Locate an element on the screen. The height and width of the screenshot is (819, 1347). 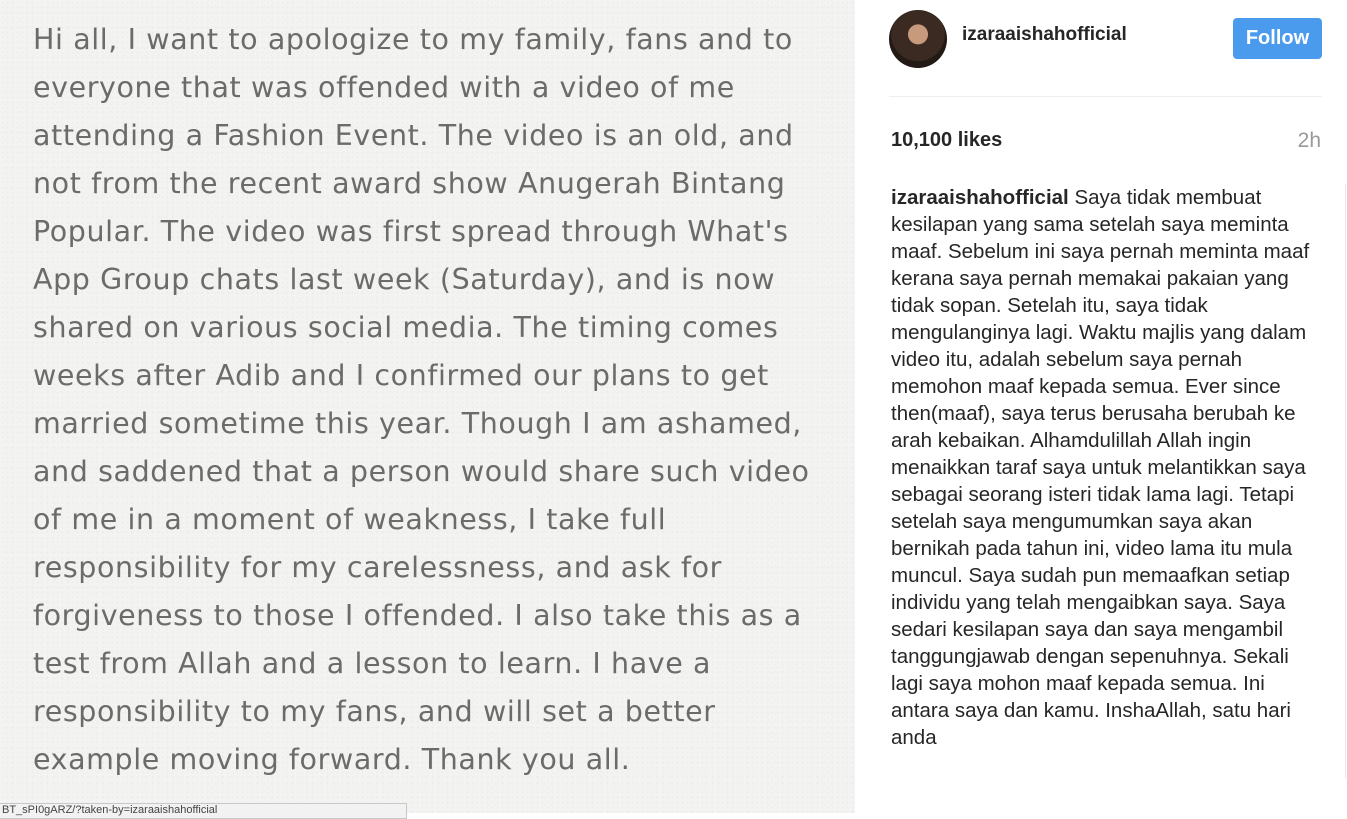
post-header: izaraaishahofficial Follow is located at coordinates (1105, 53).